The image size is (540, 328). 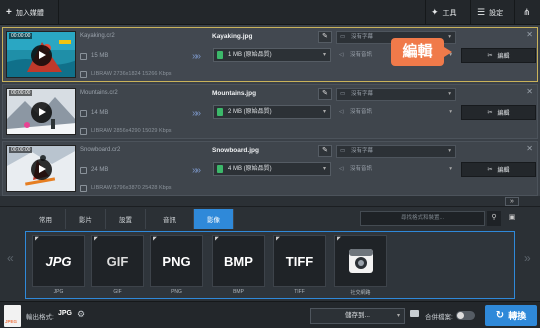 What do you see at coordinates (361, 169) in the screenshot?
I see `audio-label: 沒有音訊` at bounding box center [361, 169].